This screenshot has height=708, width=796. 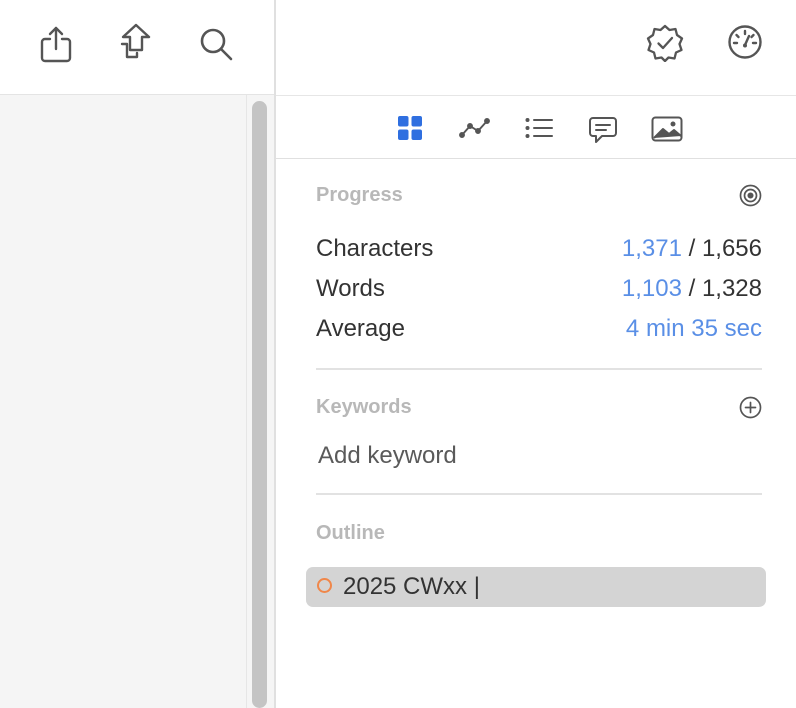 What do you see at coordinates (56, 44) in the screenshot?
I see `share-icon` at bounding box center [56, 44].